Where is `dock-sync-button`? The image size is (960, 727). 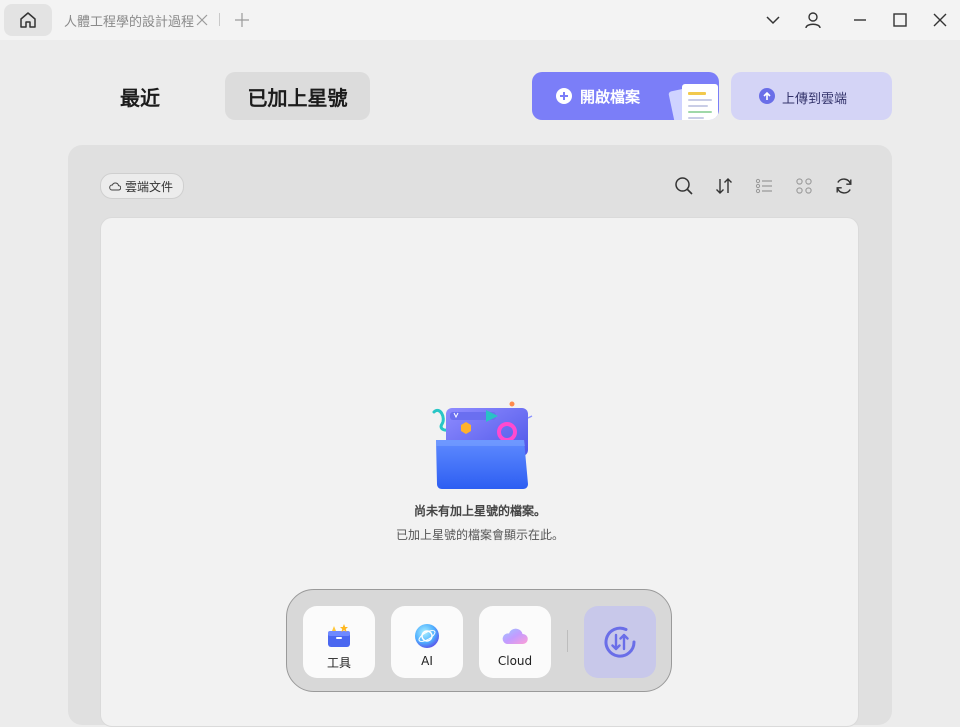 dock-sync-button is located at coordinates (620, 642).